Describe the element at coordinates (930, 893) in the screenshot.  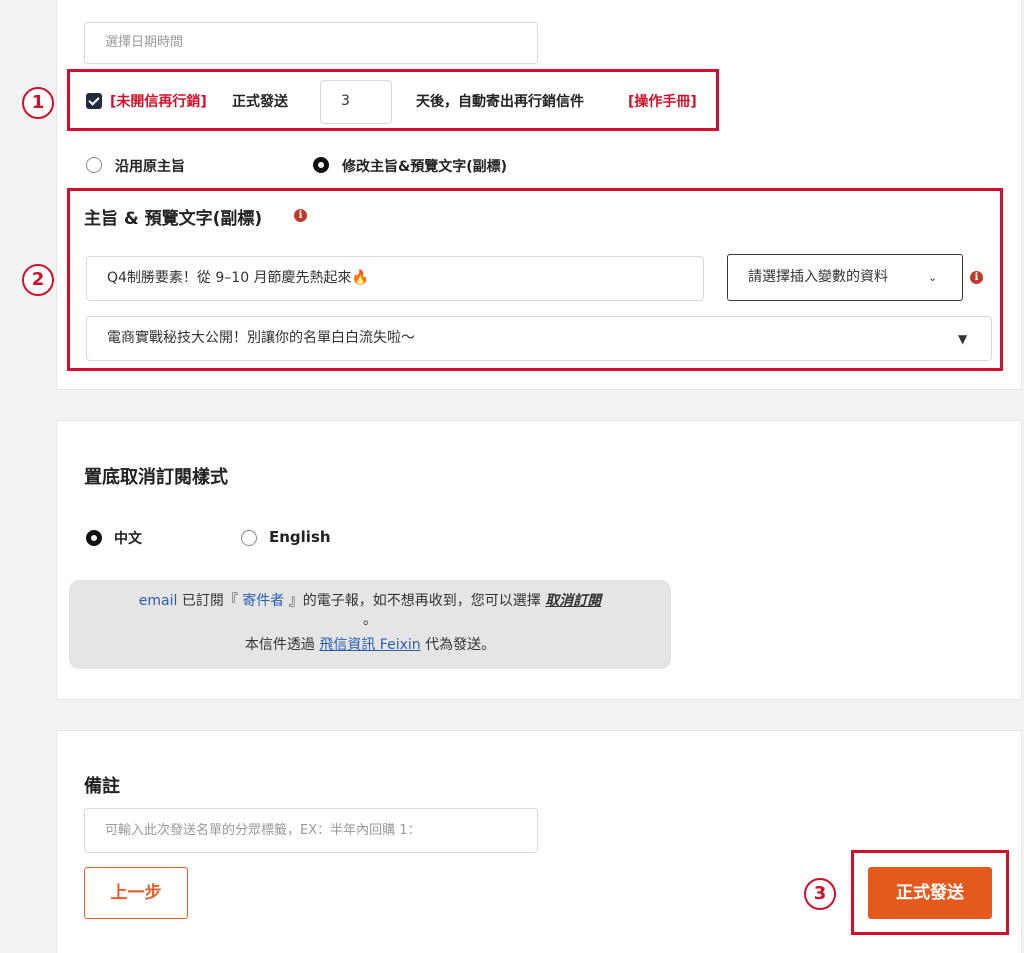
I see `send-button: 正式發送` at that location.